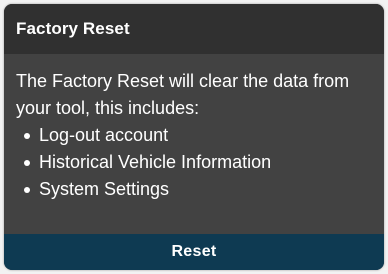 The image size is (388, 274). Describe the element at coordinates (104, 189) in the screenshot. I see `list-item-label: System Settings` at that location.